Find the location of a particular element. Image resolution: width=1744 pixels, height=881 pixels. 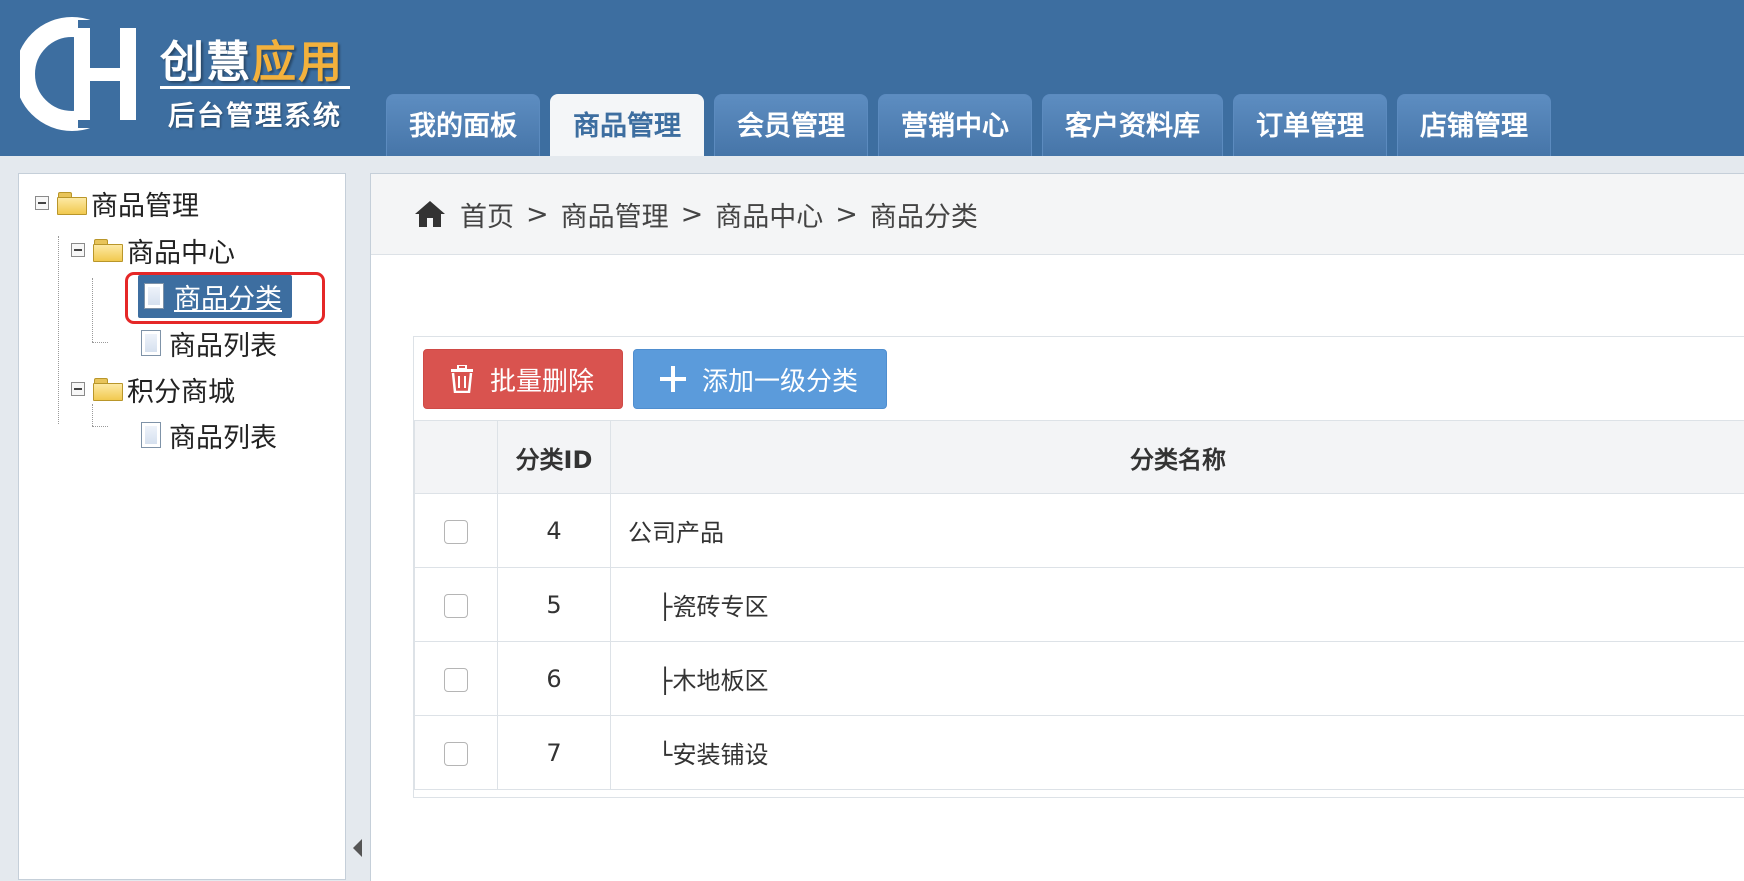

tree-node-points-mall: 积分商城 is located at coordinates (153, 389).